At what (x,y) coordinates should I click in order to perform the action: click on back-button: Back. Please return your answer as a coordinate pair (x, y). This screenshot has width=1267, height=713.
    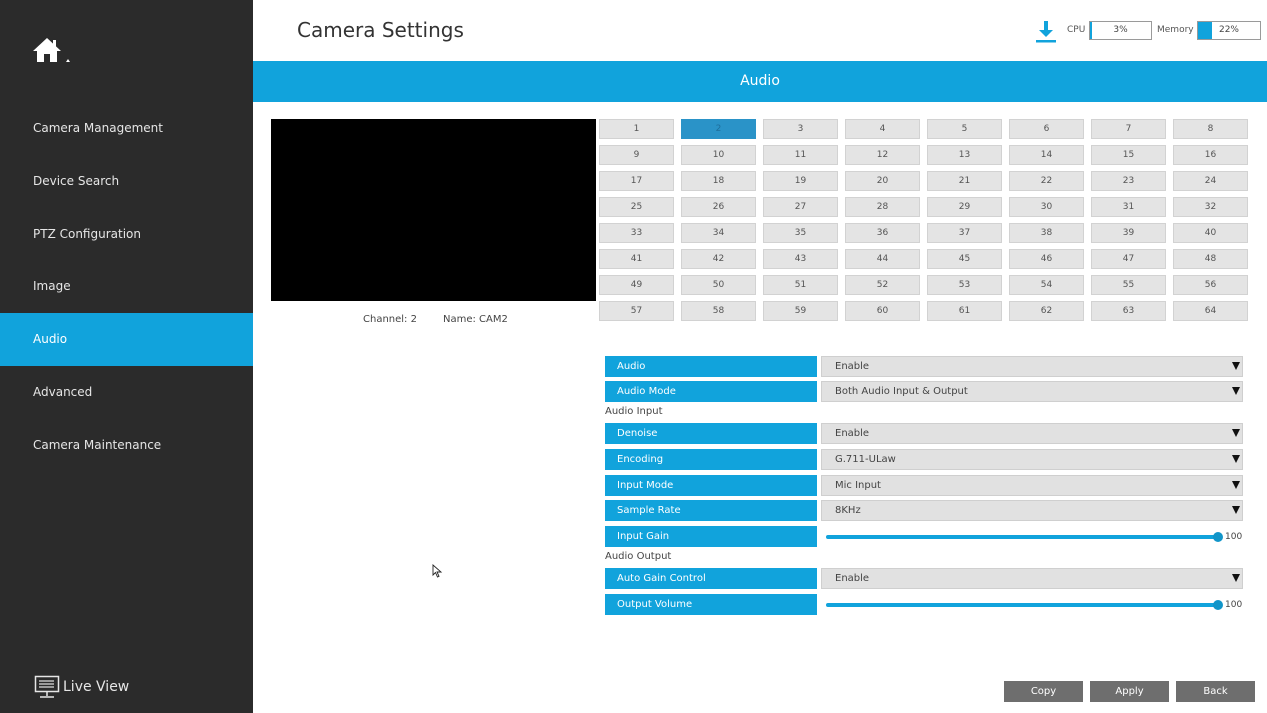
    Looking at the image, I should click on (1215, 691).